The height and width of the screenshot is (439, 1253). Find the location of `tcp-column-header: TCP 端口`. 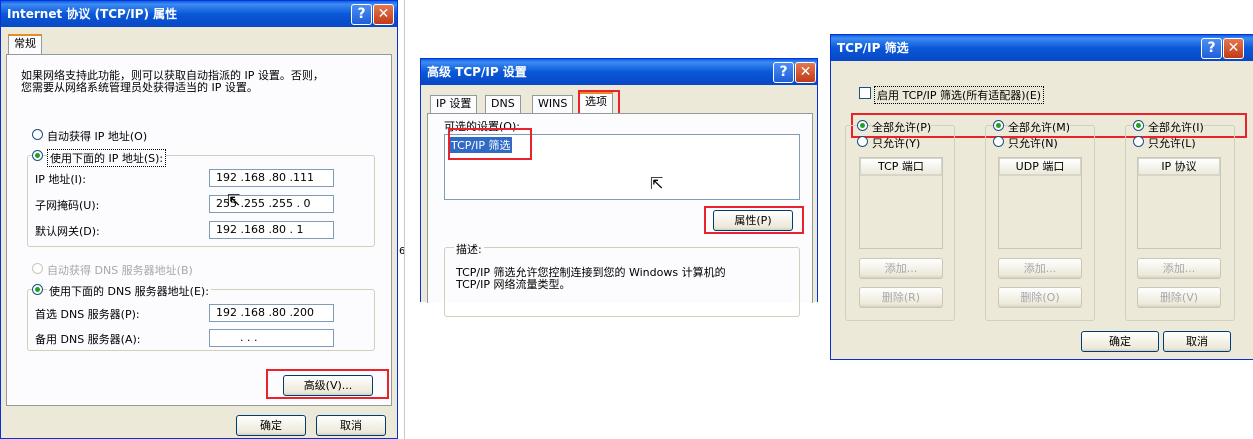

tcp-column-header: TCP 端口 is located at coordinates (901, 167).